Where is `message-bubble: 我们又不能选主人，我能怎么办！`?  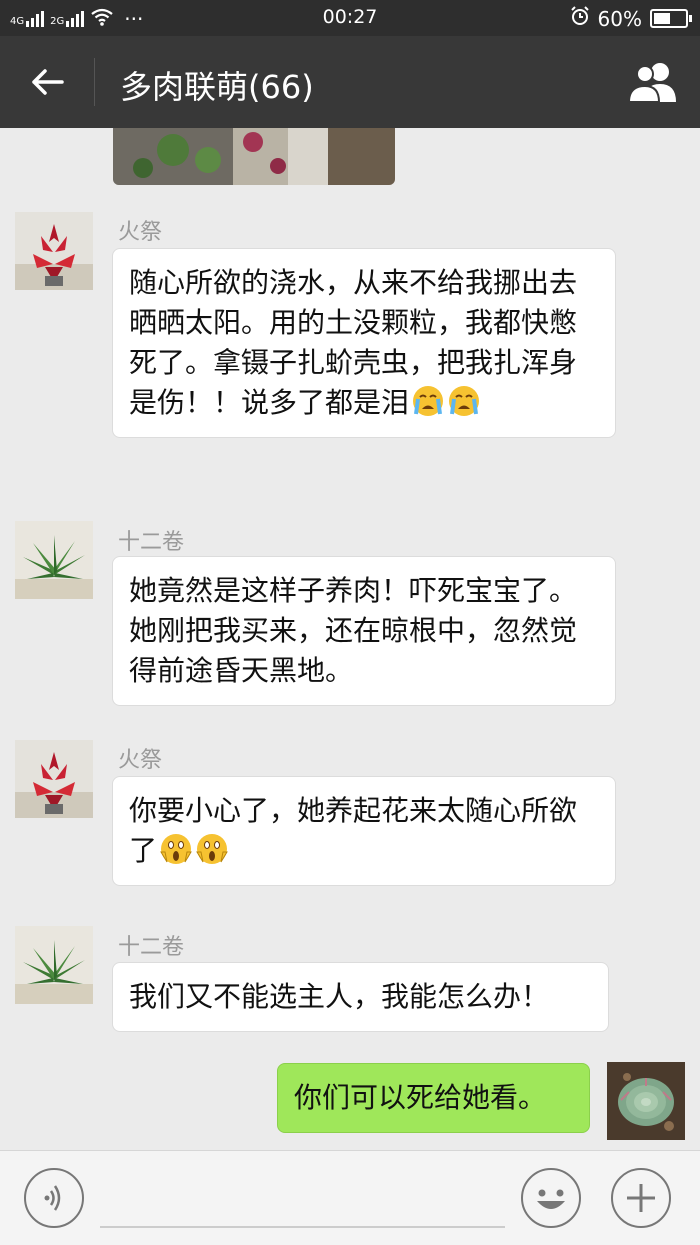
message-bubble: 我们又不能选主人，我能怎么办！ is located at coordinates (360, 997).